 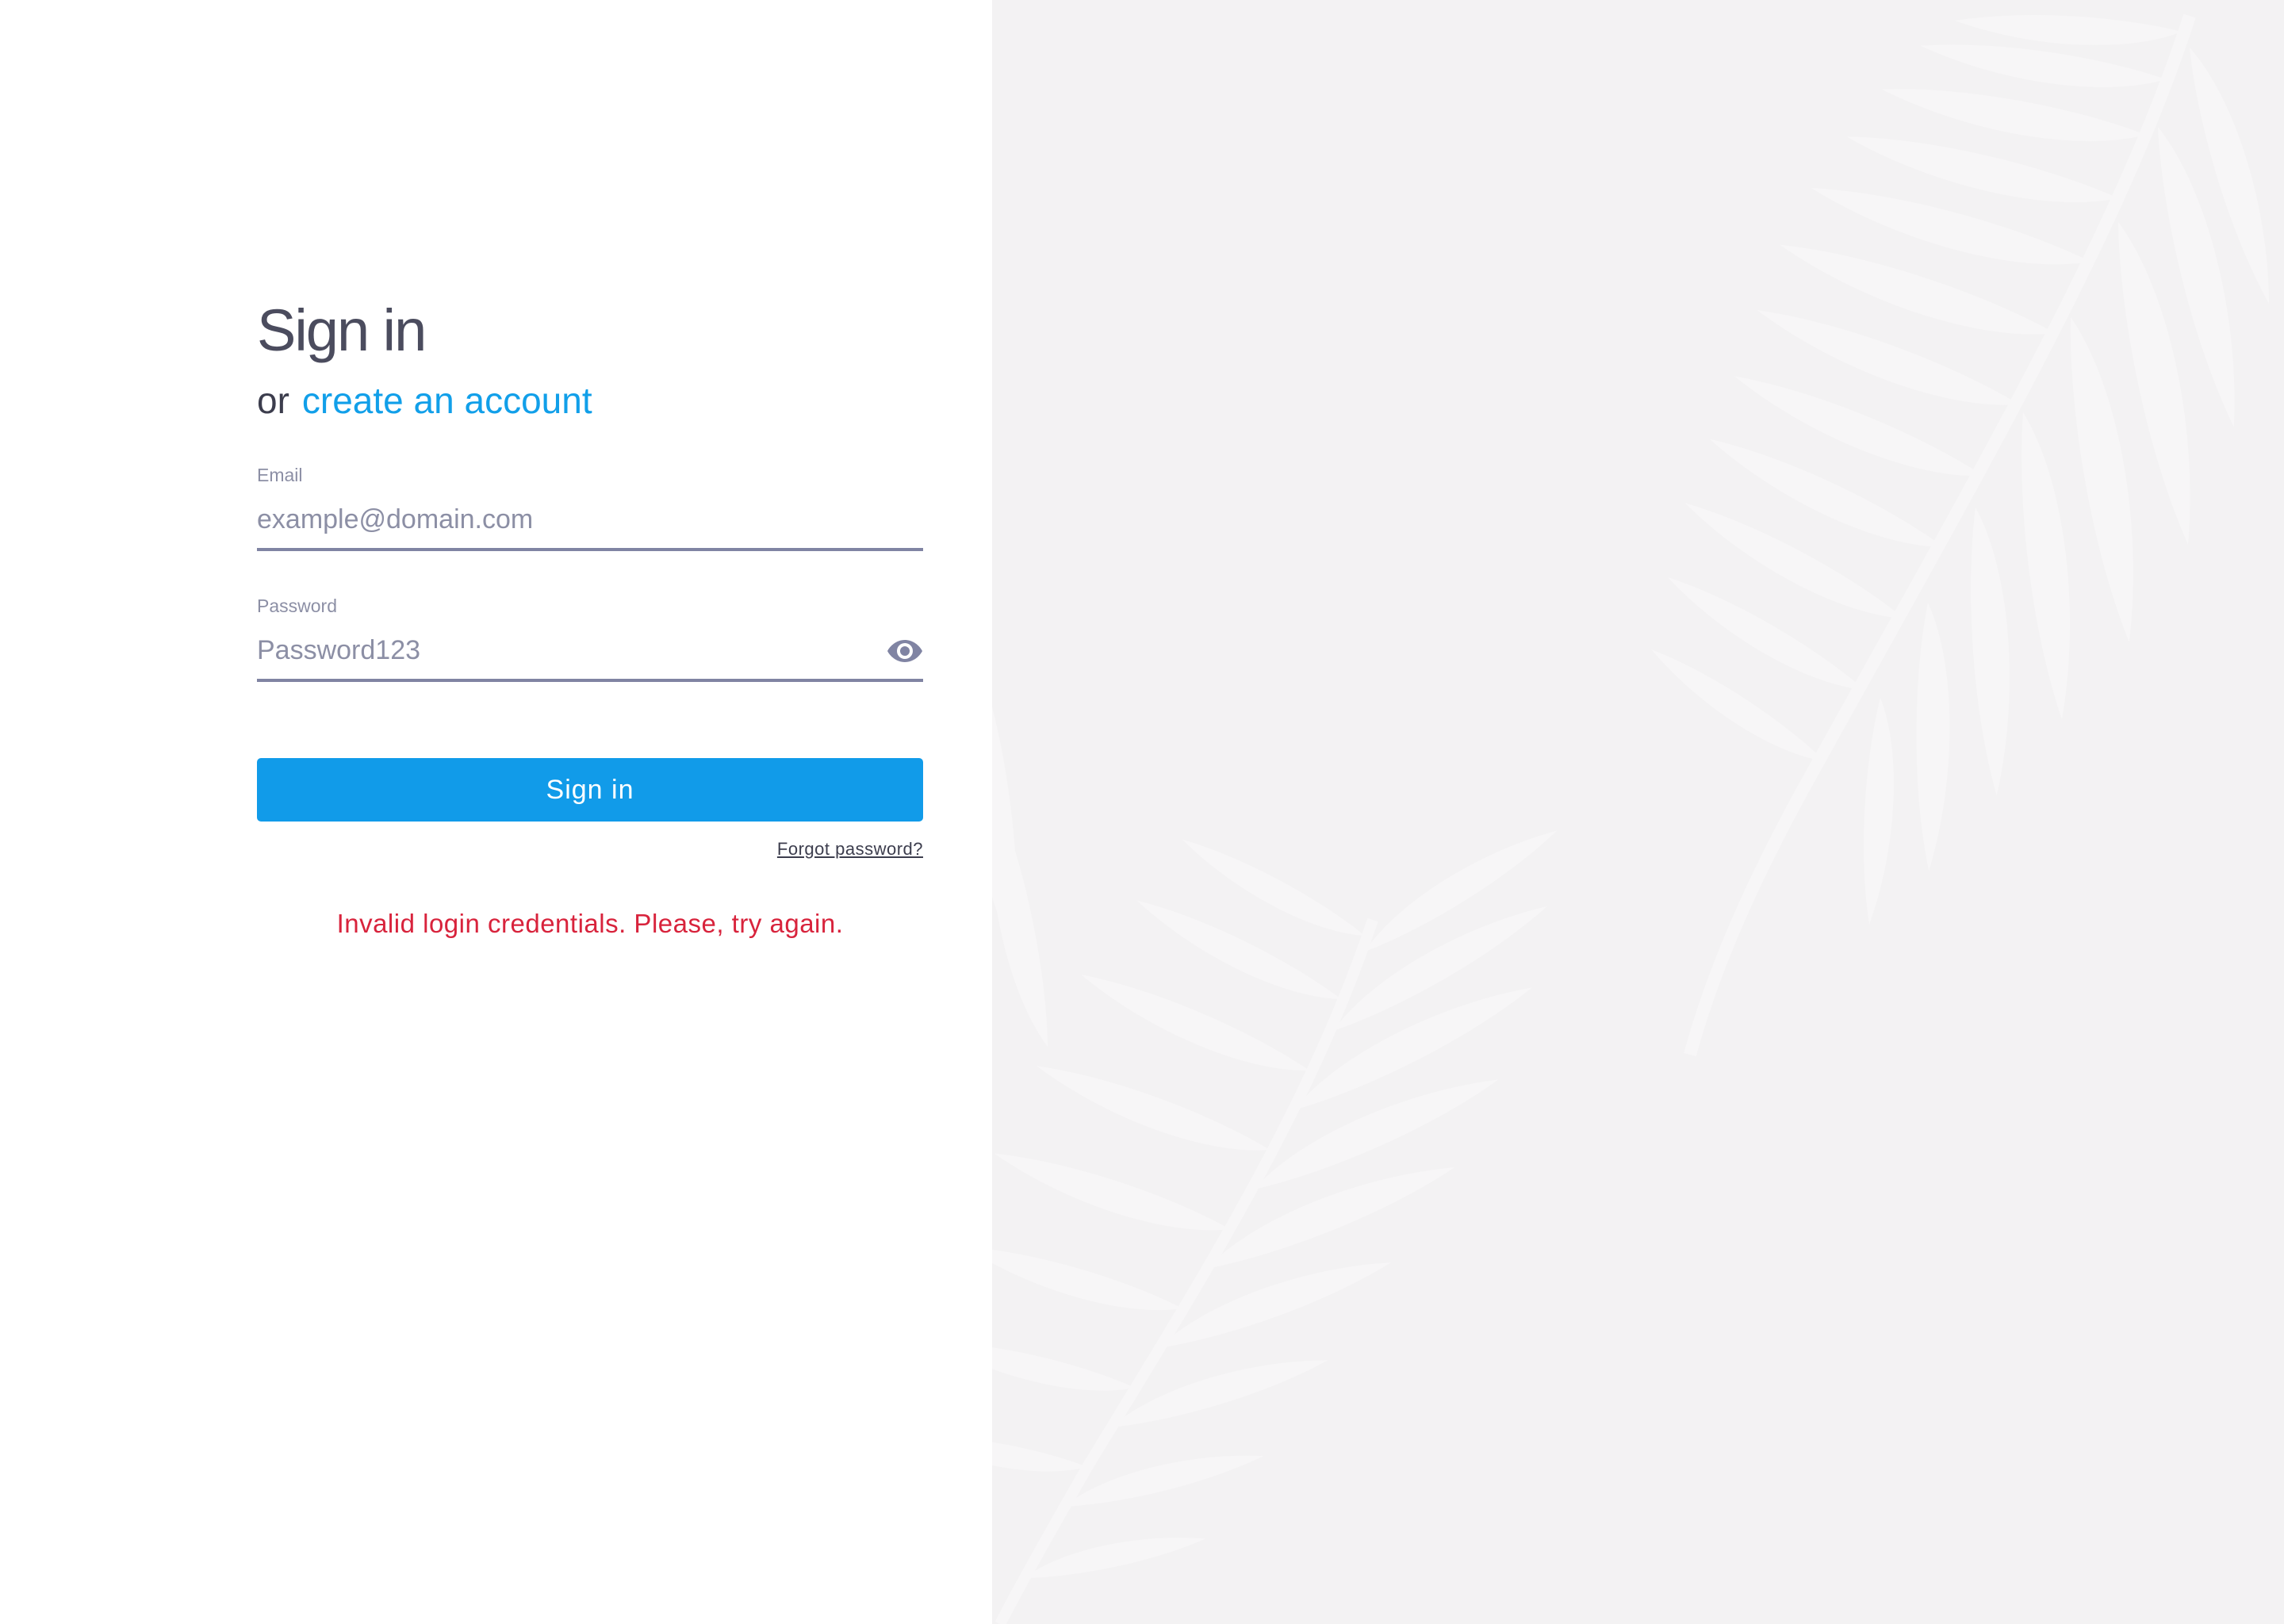 What do you see at coordinates (447, 400) in the screenshot?
I see `create-account-link: create an account` at bounding box center [447, 400].